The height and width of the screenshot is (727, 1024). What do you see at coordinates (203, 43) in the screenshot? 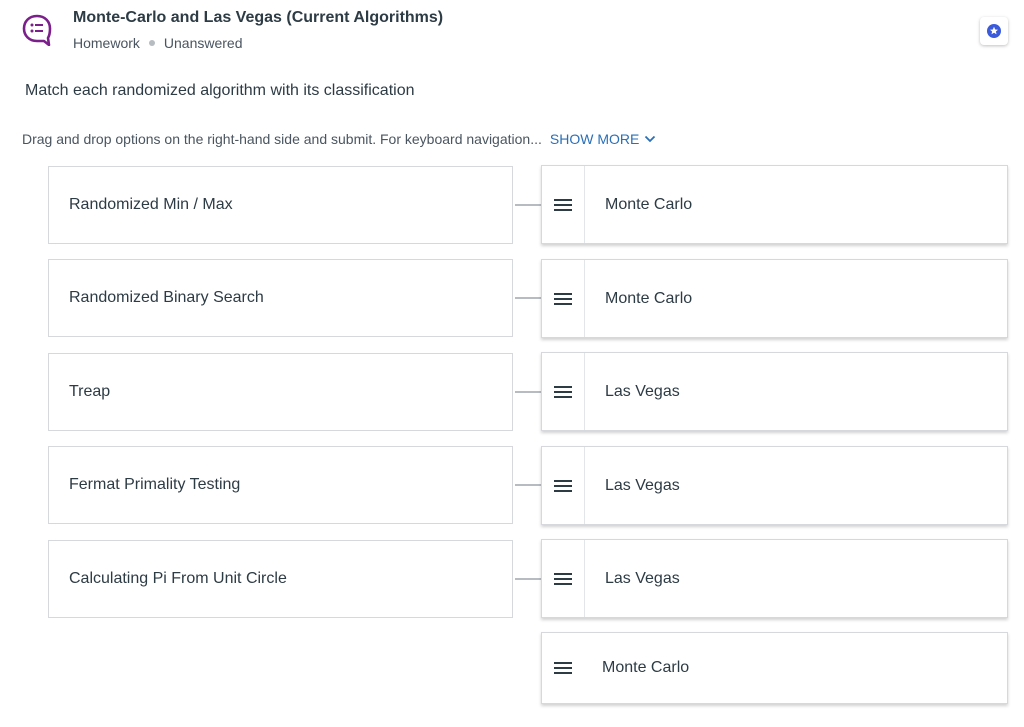
I see `question-status: Unanswered` at bounding box center [203, 43].